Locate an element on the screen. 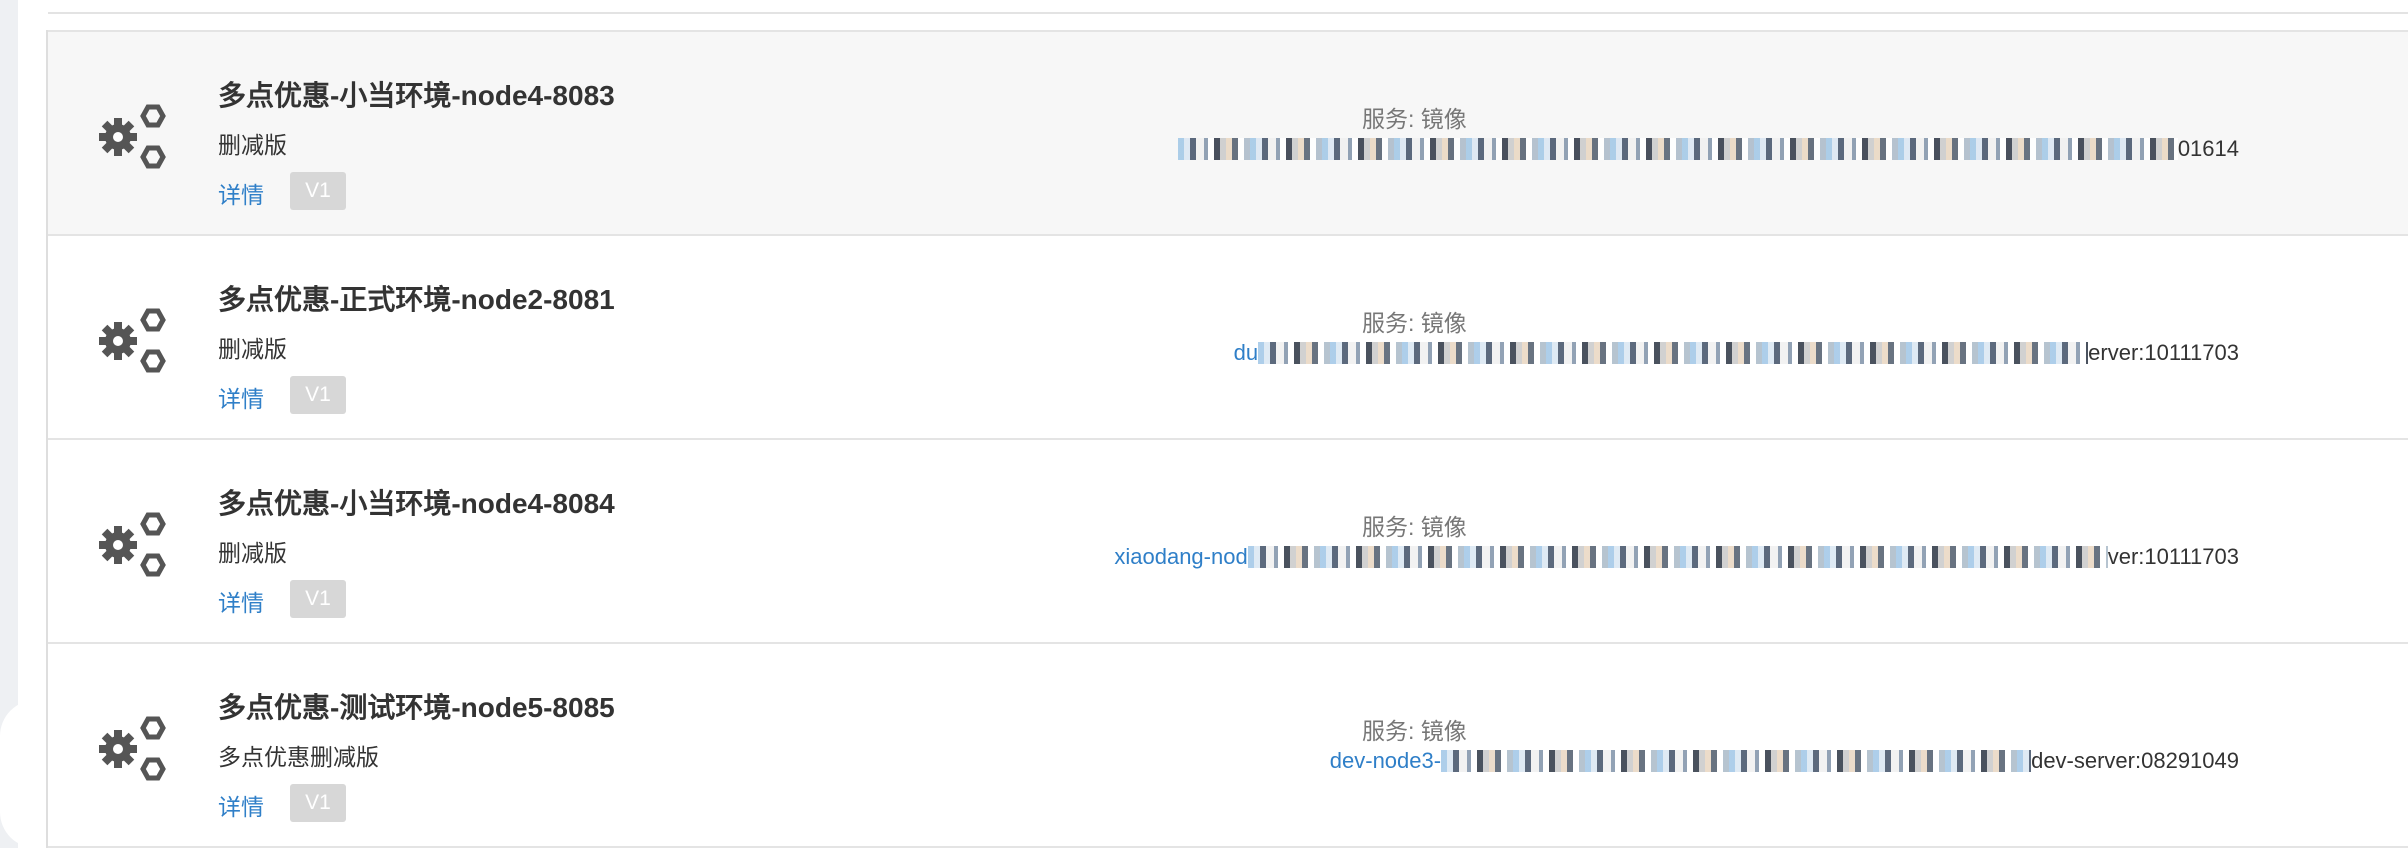  top-divider is located at coordinates (1228, 13).